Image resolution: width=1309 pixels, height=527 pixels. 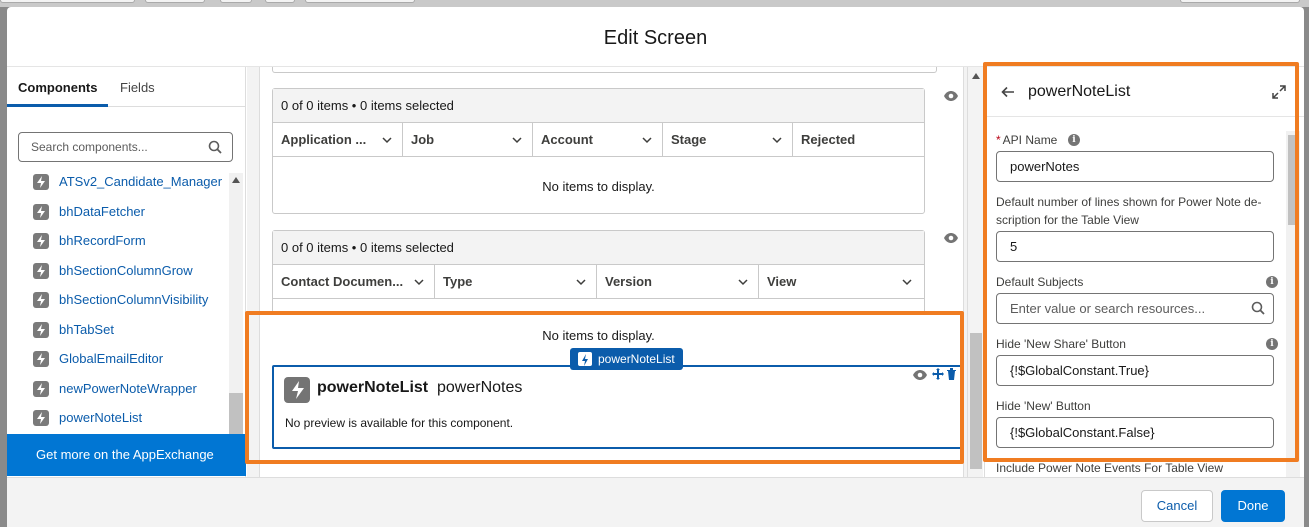 I want to click on column-header: Stage, so click(x=728, y=140).